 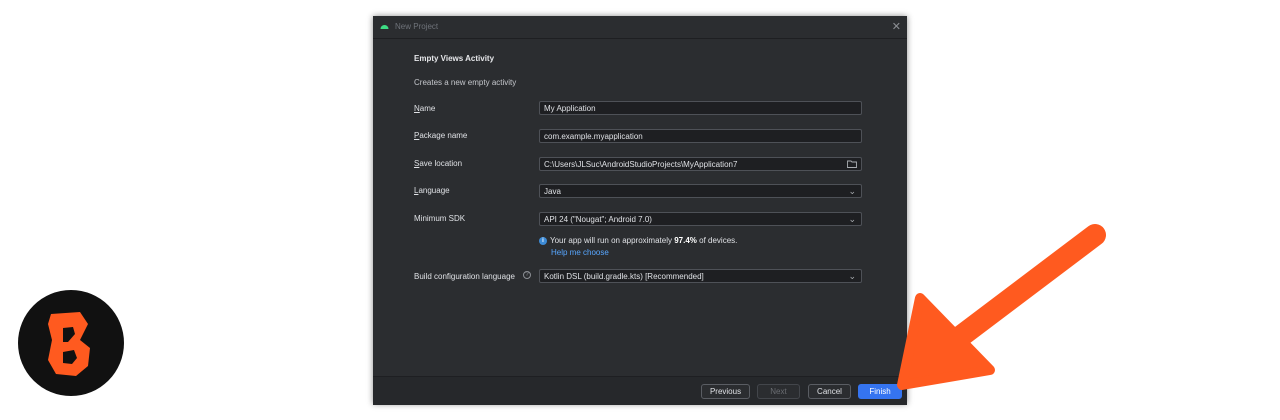 I want to click on language-label: Language, so click(x=432, y=190).